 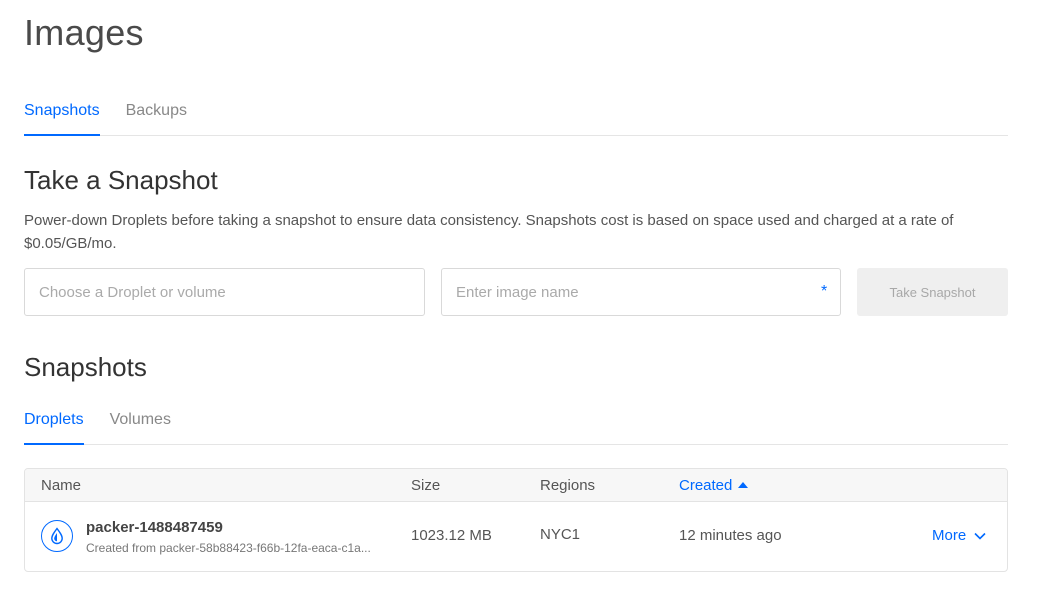 What do you see at coordinates (451, 535) in the screenshot?
I see `snapshot-size: 1023.12 MB` at bounding box center [451, 535].